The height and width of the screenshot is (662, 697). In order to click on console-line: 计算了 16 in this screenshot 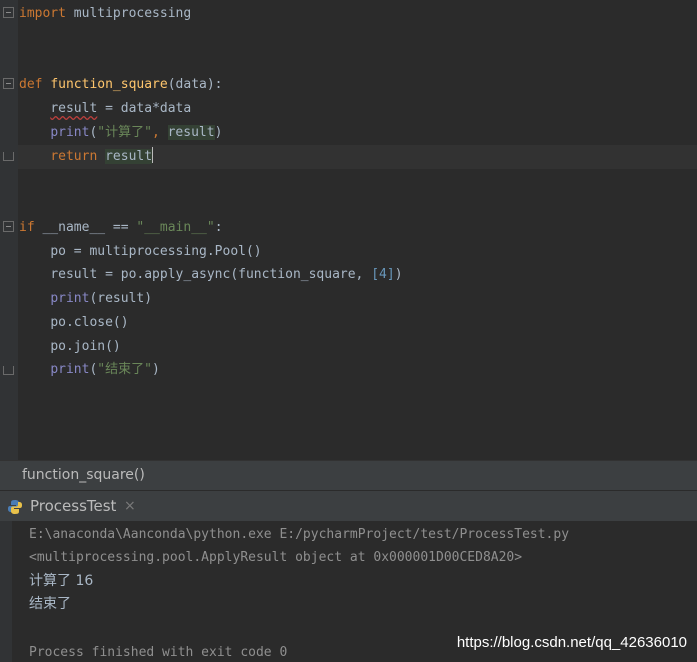, I will do `click(61, 581)`.